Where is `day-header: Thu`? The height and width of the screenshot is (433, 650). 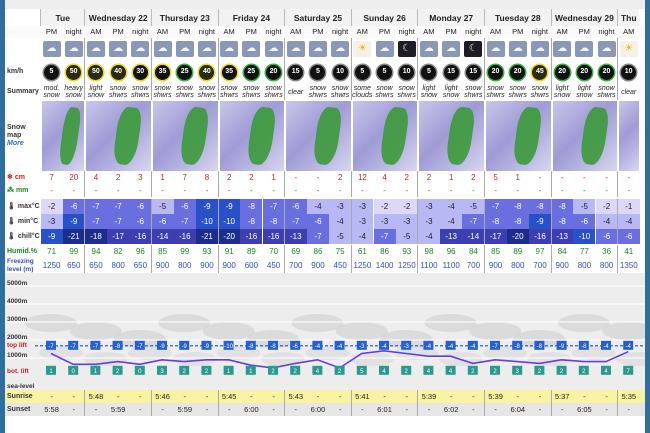 day-header: Thu is located at coordinates (628, 17).